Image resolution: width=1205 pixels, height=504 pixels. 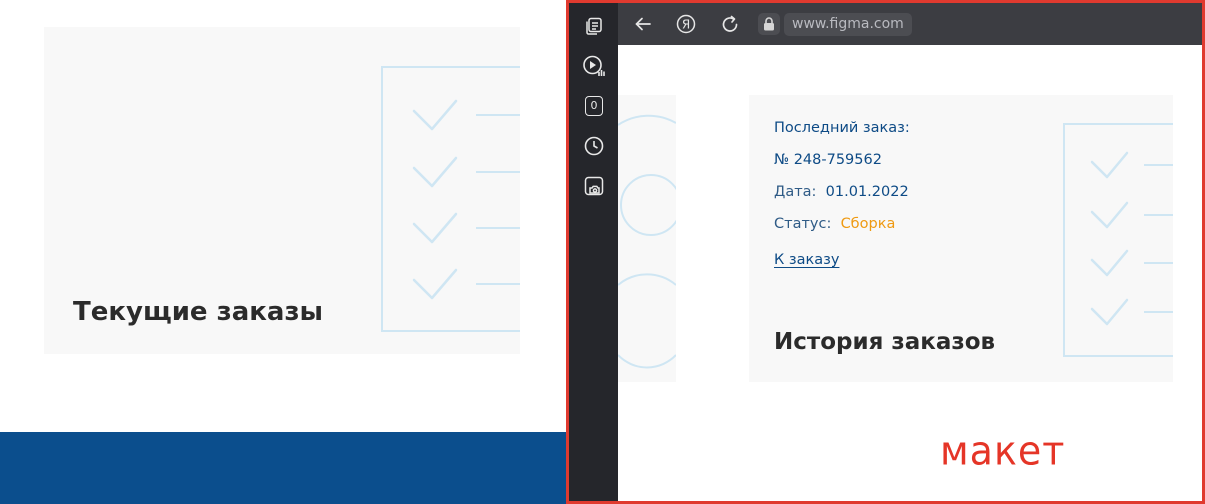 I want to click on order-number: № 248-759562, so click(x=828, y=160).